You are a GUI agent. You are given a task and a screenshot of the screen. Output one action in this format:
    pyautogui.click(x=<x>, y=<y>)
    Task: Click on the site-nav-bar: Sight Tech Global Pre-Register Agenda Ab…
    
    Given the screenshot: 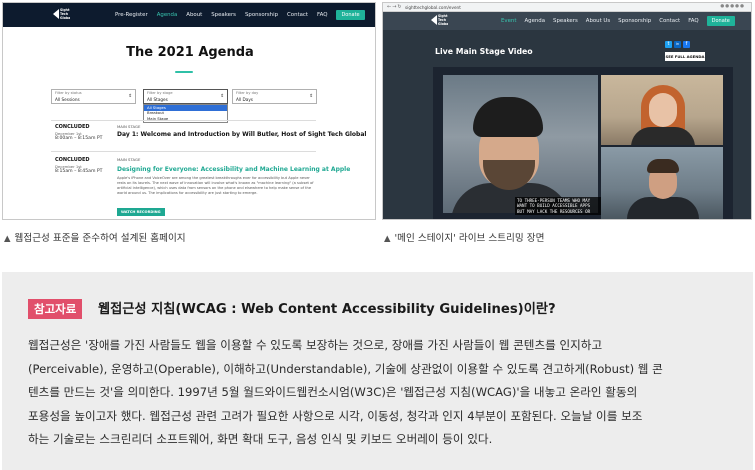 What is the action you would take?
    pyautogui.click(x=189, y=15)
    